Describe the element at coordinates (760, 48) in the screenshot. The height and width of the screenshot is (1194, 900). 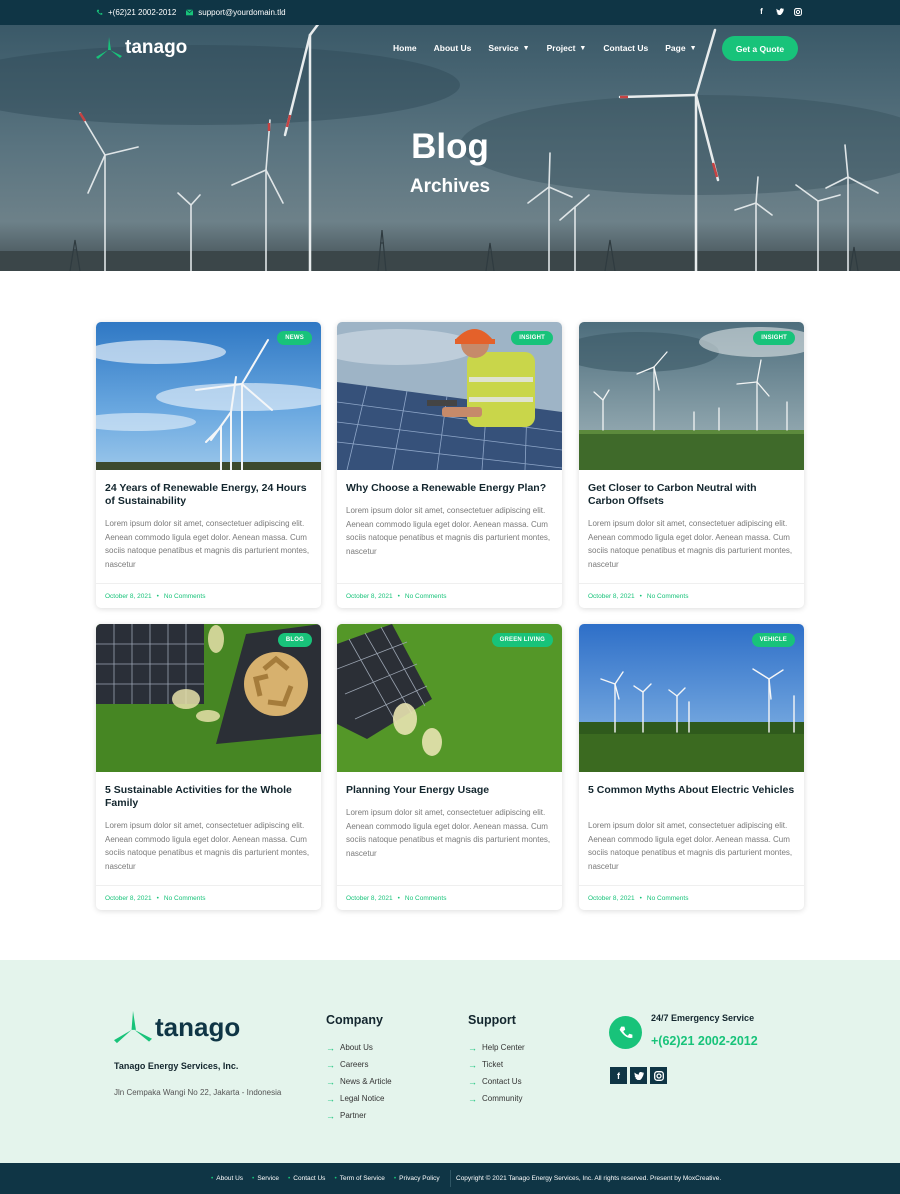
I see `get-a-quote-button: Get a Quote` at that location.